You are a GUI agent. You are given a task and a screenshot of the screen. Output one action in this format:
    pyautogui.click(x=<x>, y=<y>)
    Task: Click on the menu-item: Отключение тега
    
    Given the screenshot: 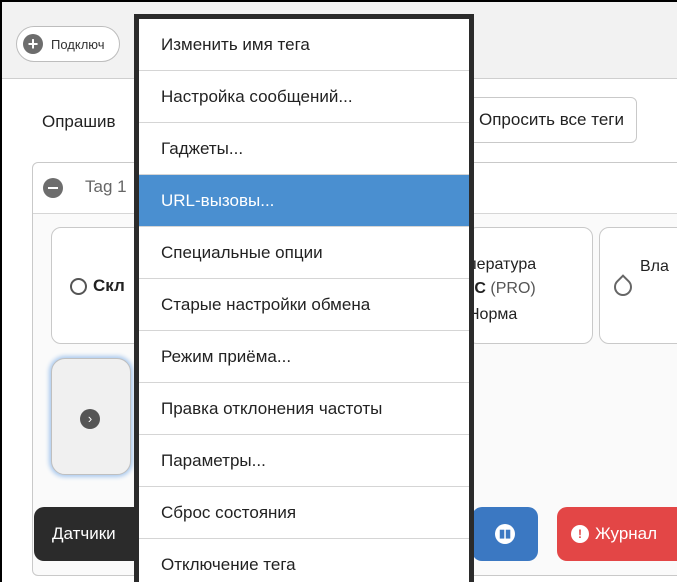 What is the action you would take?
    pyautogui.click(x=304, y=560)
    